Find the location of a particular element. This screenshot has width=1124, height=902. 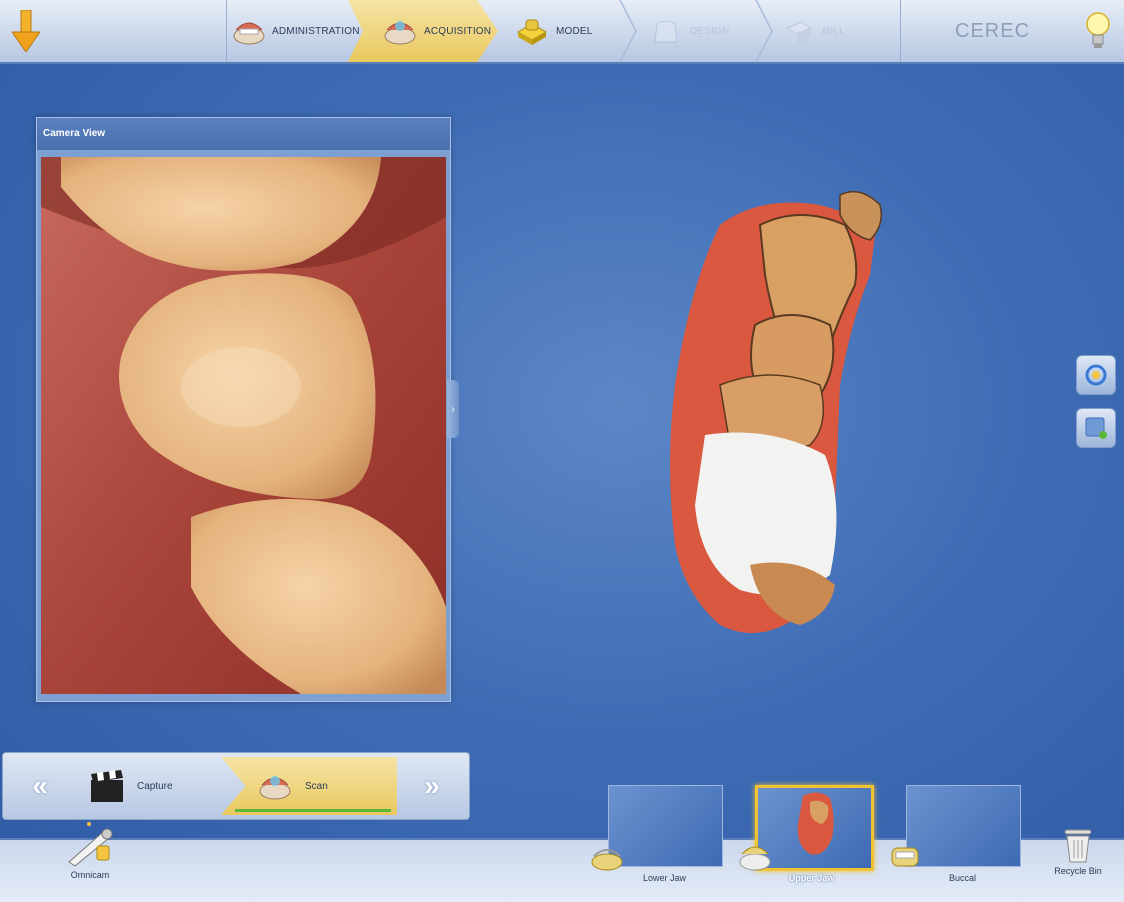

lower-jaw-icon is located at coordinates (607, 860).